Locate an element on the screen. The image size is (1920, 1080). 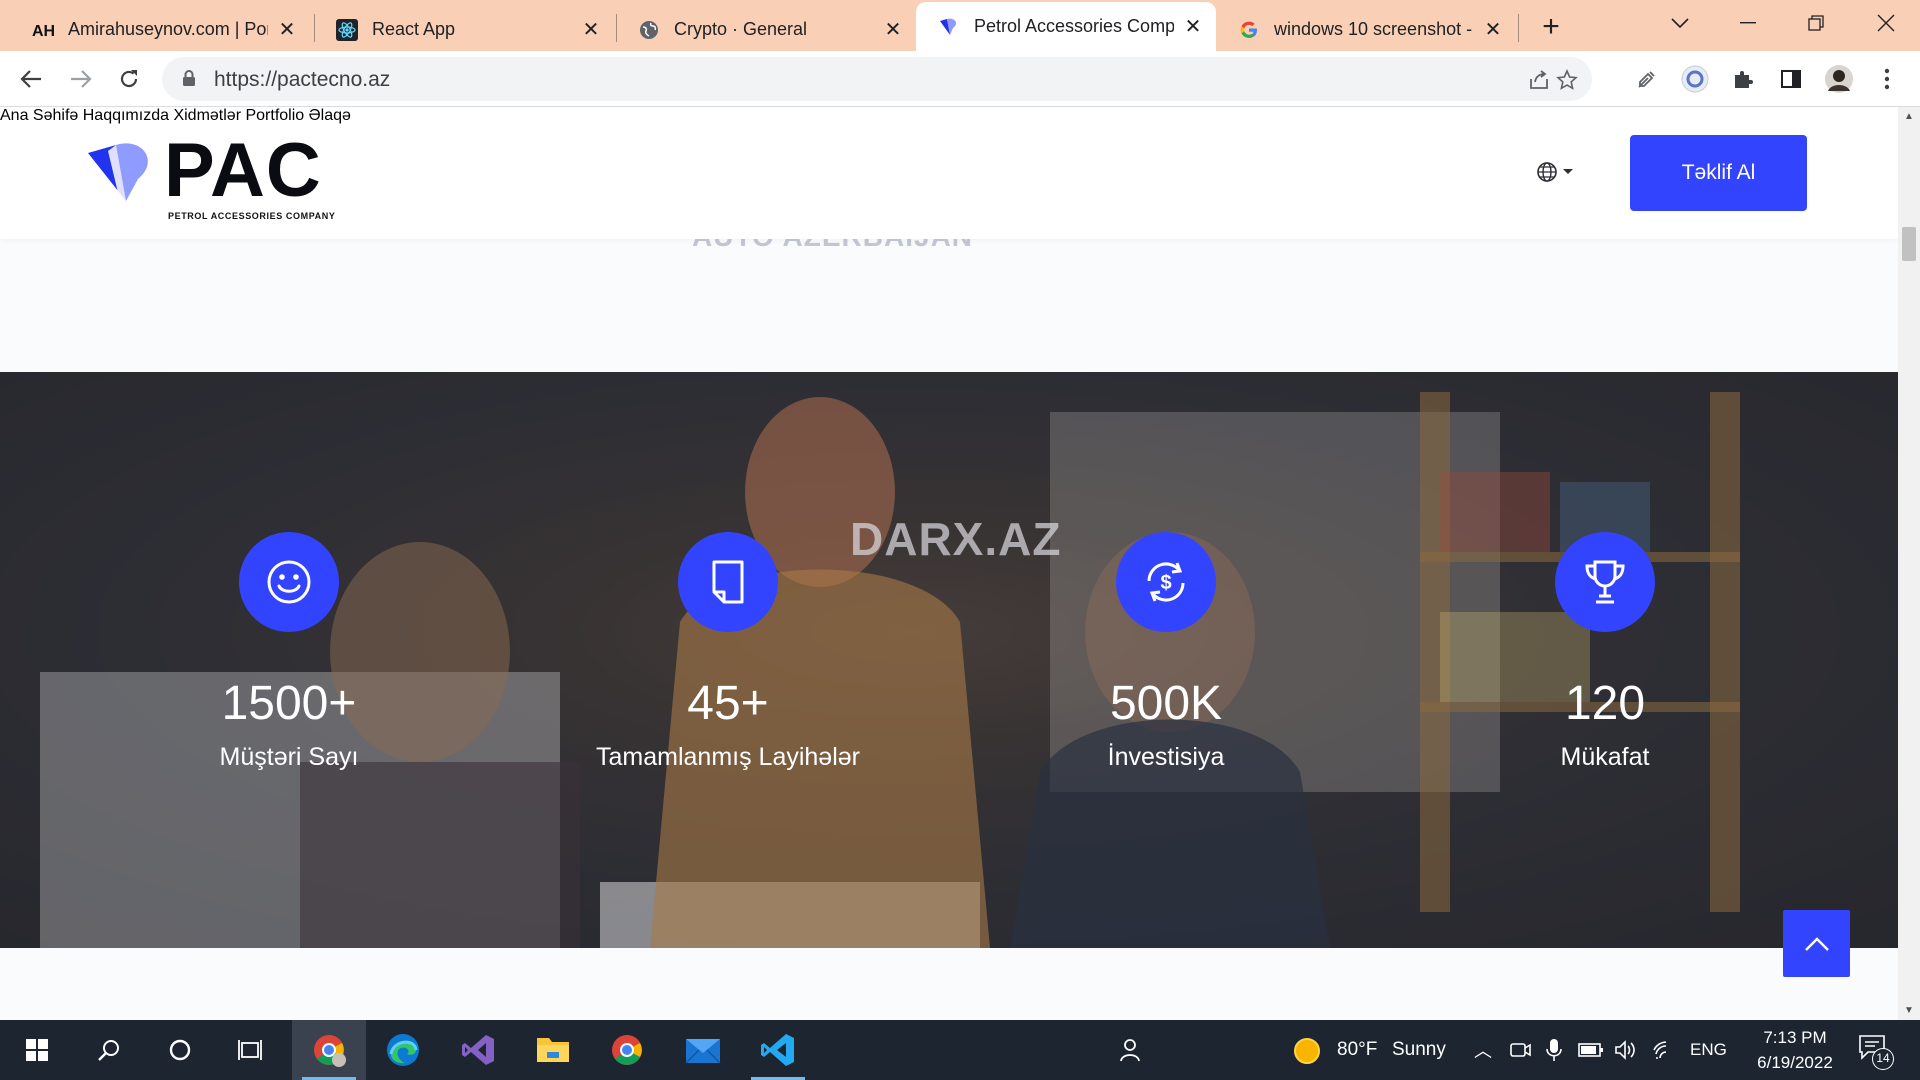
minimize-icon is located at coordinates (1748, 23).